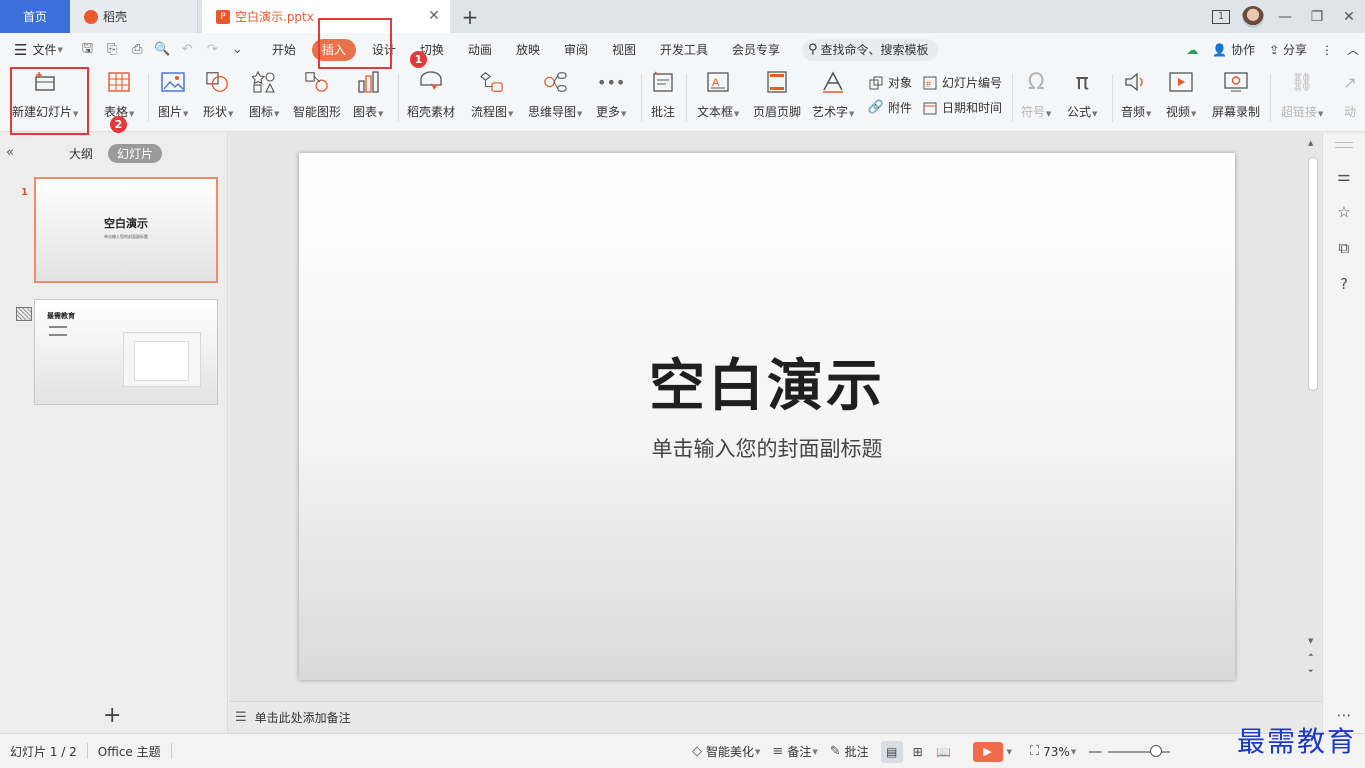  I want to click on tab-member: 会员专享, so click(756, 50).